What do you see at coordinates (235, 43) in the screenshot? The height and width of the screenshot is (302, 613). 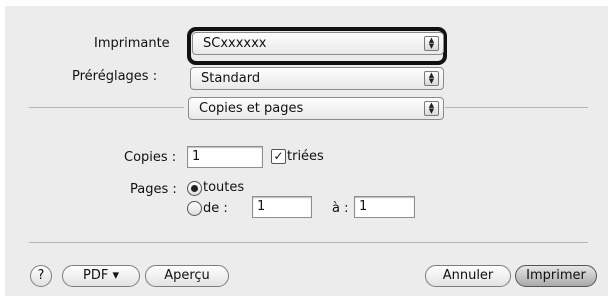 I see `printer-value: SCxxxxxx` at bounding box center [235, 43].